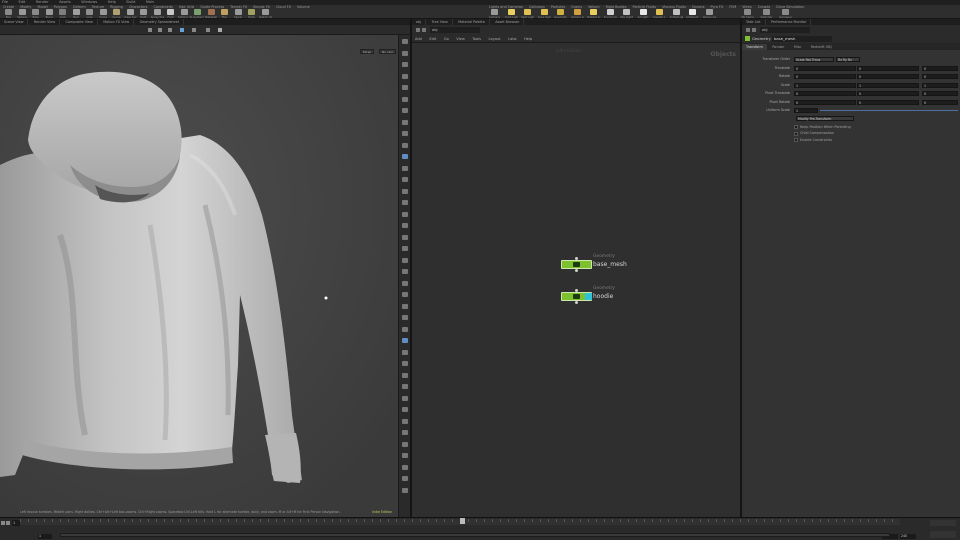  What do you see at coordinates (785, 30) in the screenshot?
I see `parameter-path: obj` at bounding box center [785, 30].